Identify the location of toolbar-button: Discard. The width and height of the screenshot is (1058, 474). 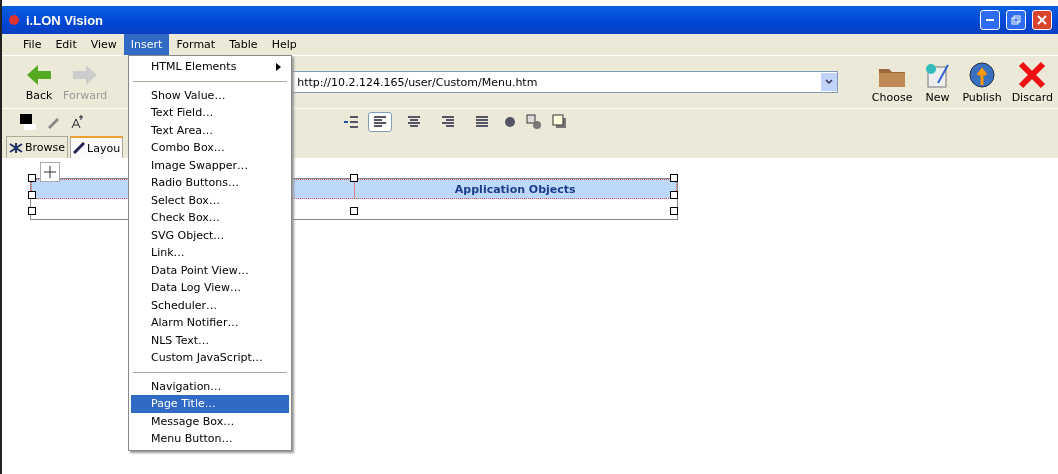
(1032, 82).